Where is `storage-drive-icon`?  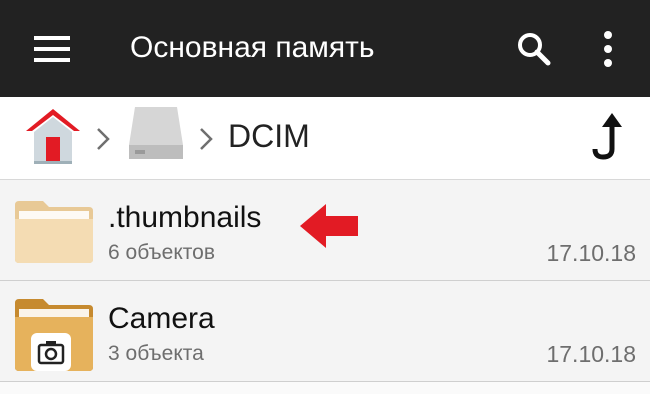 storage-drive-icon is located at coordinates (156, 133).